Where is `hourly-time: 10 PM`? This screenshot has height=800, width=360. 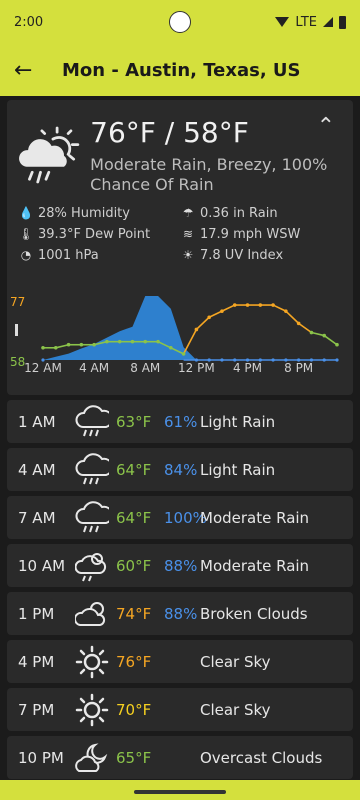
hourly-time: 10 PM is located at coordinates (41, 757).